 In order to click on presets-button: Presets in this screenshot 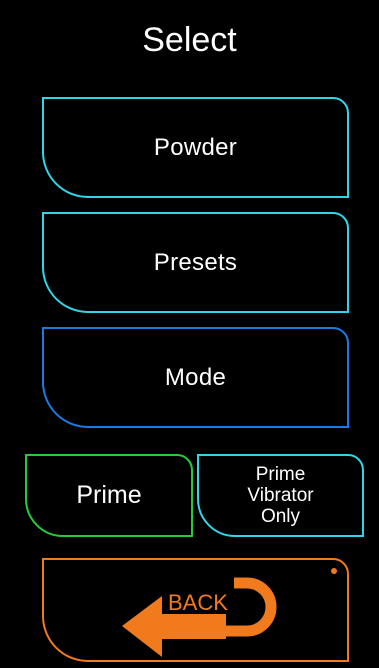, I will do `click(195, 262)`.